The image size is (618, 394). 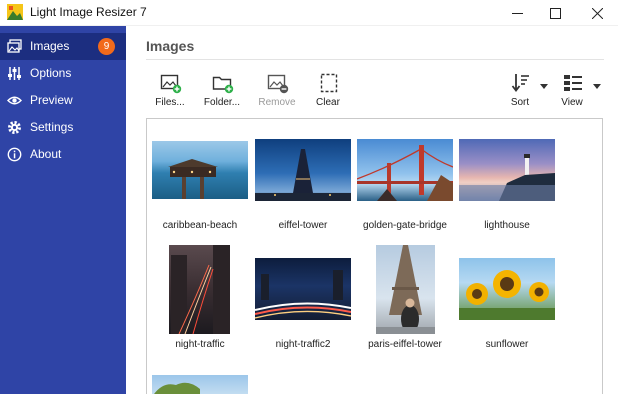 I want to click on remove-label: Remove, so click(x=277, y=102).